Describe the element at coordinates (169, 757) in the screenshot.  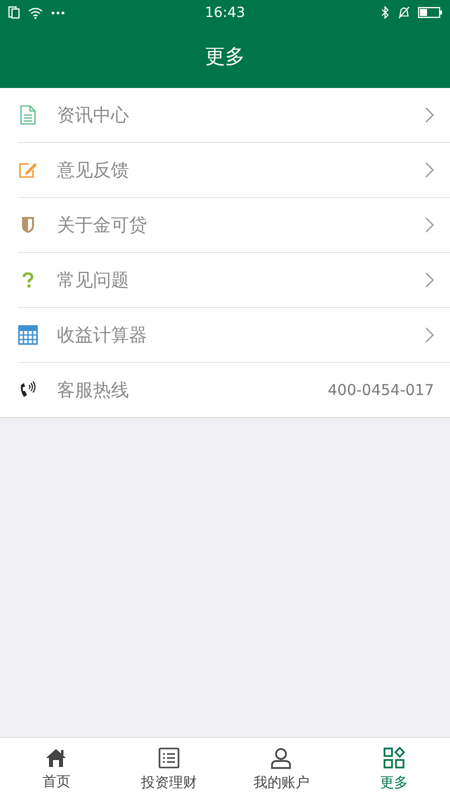
I see `list-icon` at that location.